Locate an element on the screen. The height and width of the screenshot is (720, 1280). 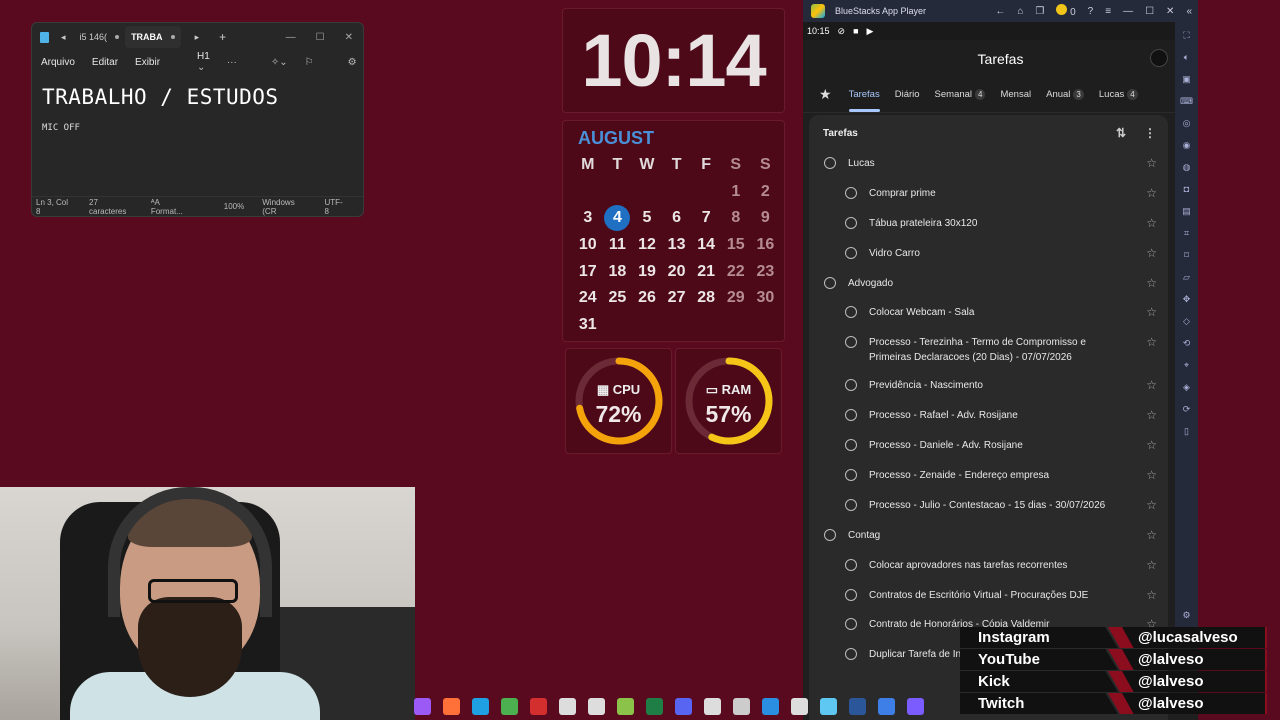
excel-icon is located at coordinates (654, 706).